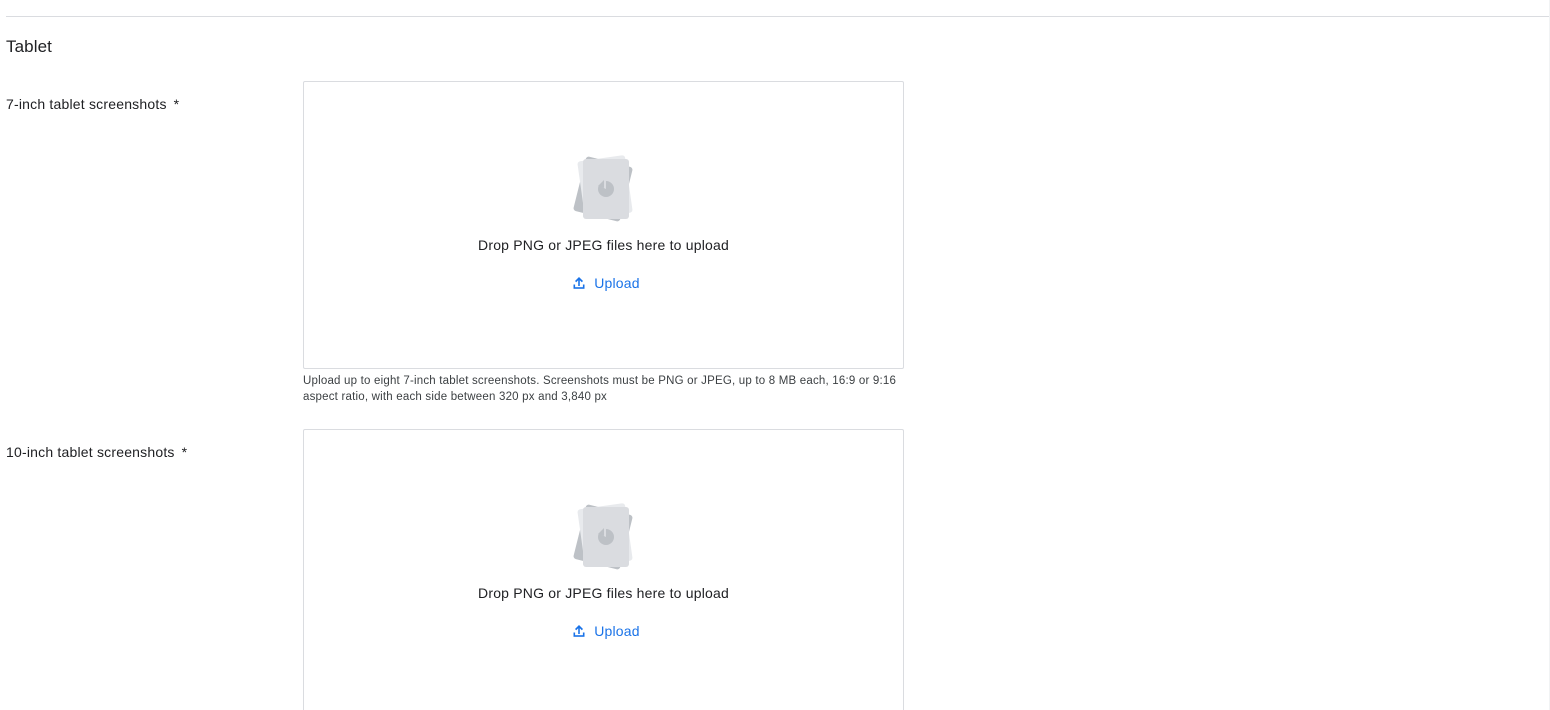  I want to click on field-label-7-inch: 7-inch tablet screenshots *, so click(92, 104).